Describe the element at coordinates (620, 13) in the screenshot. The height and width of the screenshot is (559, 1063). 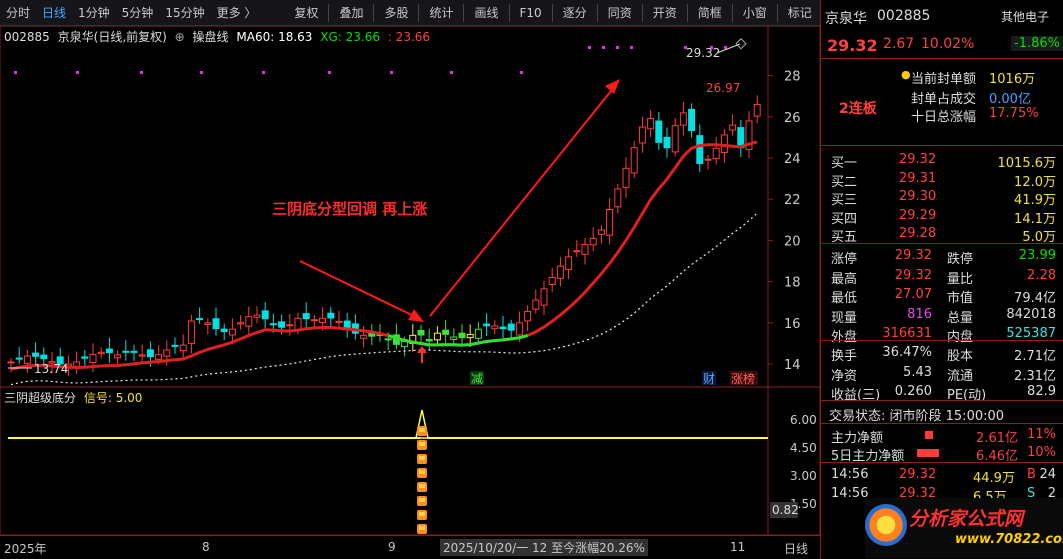
I see `toolbar-button-7: 同资` at that location.